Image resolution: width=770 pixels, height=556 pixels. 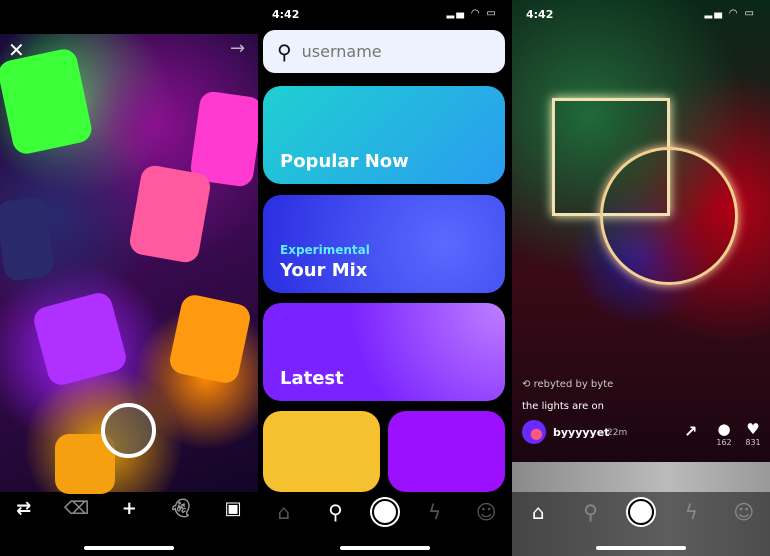 I want to click on heart-icon: ♥, so click(x=753, y=429).